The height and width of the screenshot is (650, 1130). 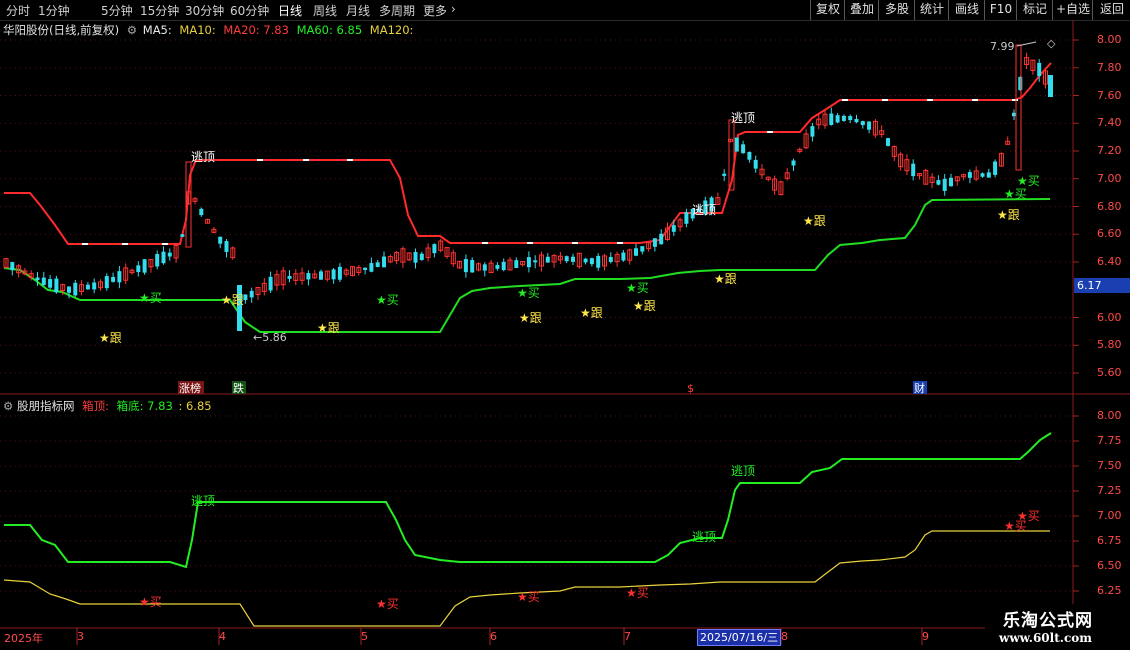 What do you see at coordinates (1109, 515) in the screenshot?
I see `sub-axis-tick: 7.00` at bounding box center [1109, 515].